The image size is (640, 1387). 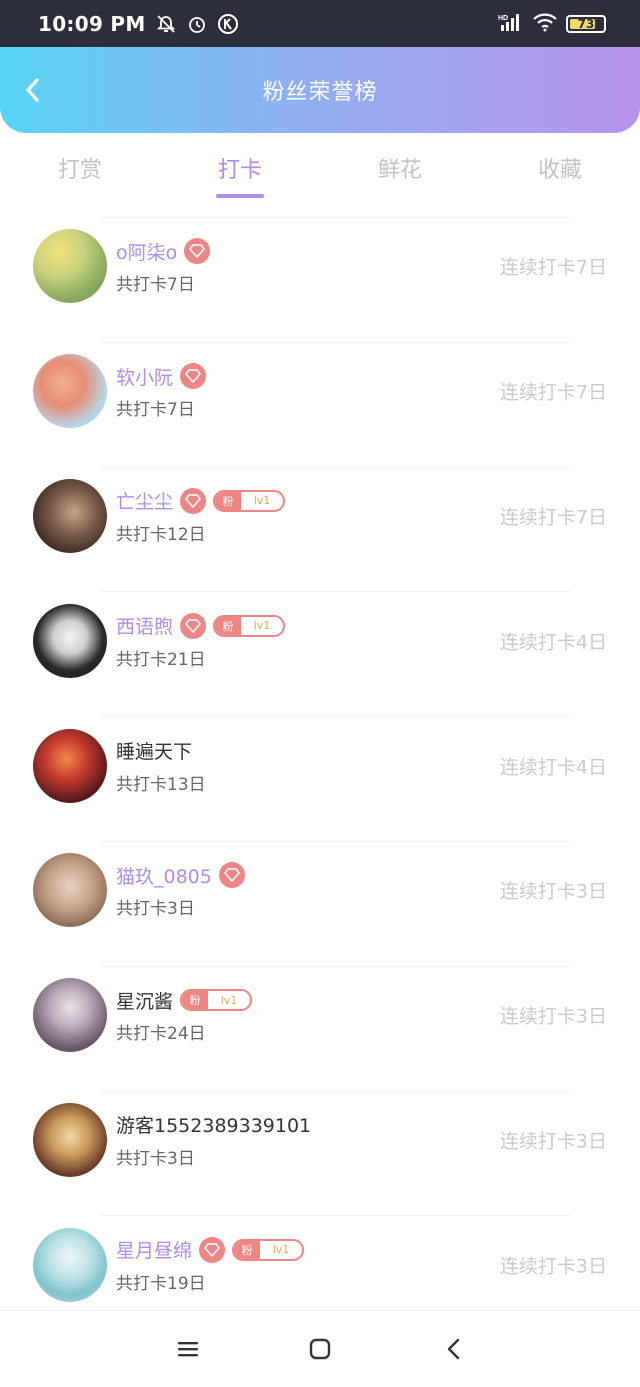 I want to click on status-right: HD 73, so click(x=552, y=24).